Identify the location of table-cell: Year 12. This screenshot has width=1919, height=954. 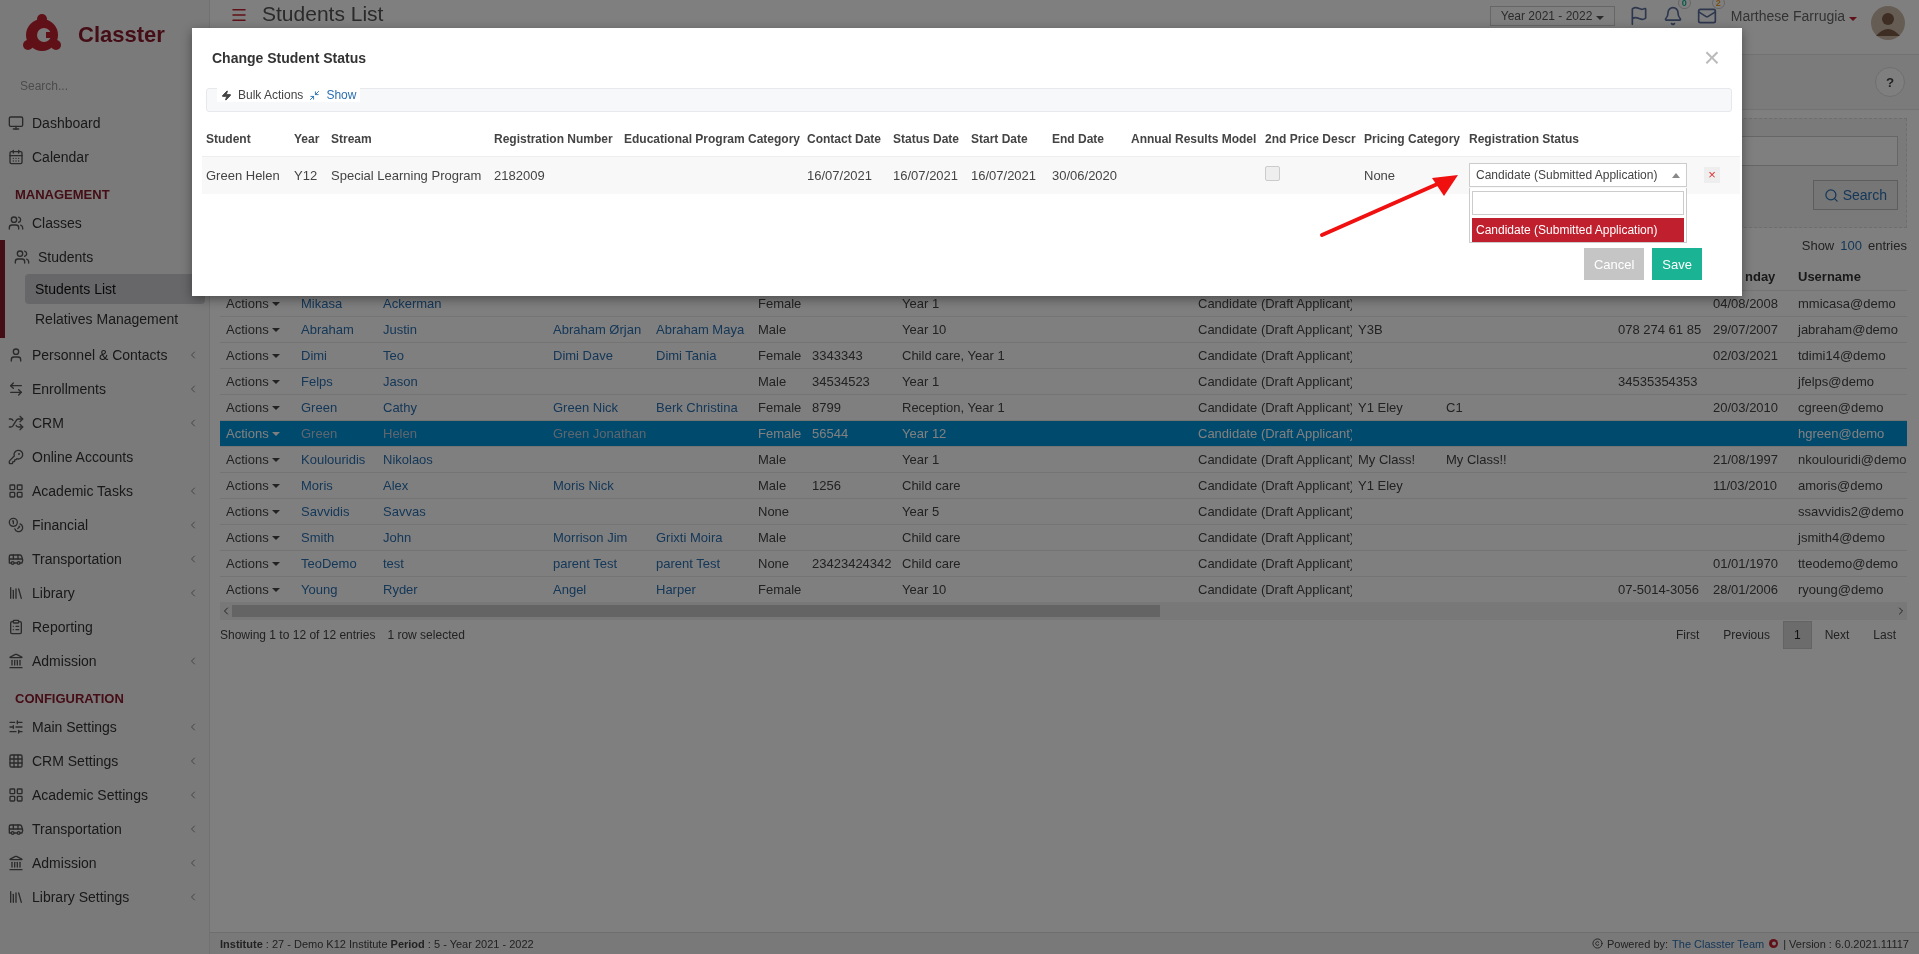
(924, 433).